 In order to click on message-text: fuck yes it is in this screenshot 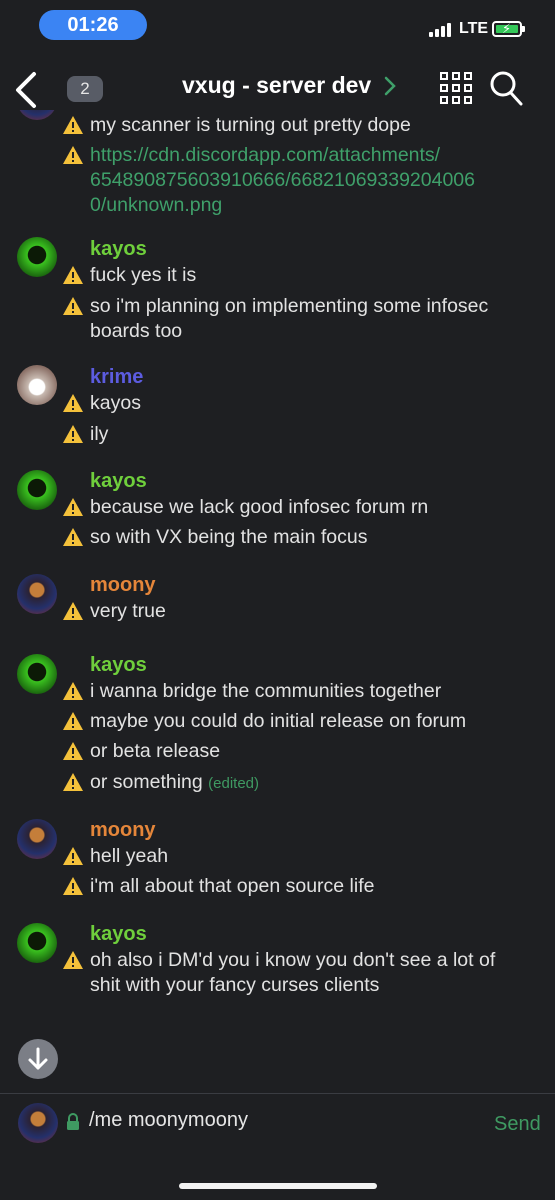, I will do `click(143, 275)`.